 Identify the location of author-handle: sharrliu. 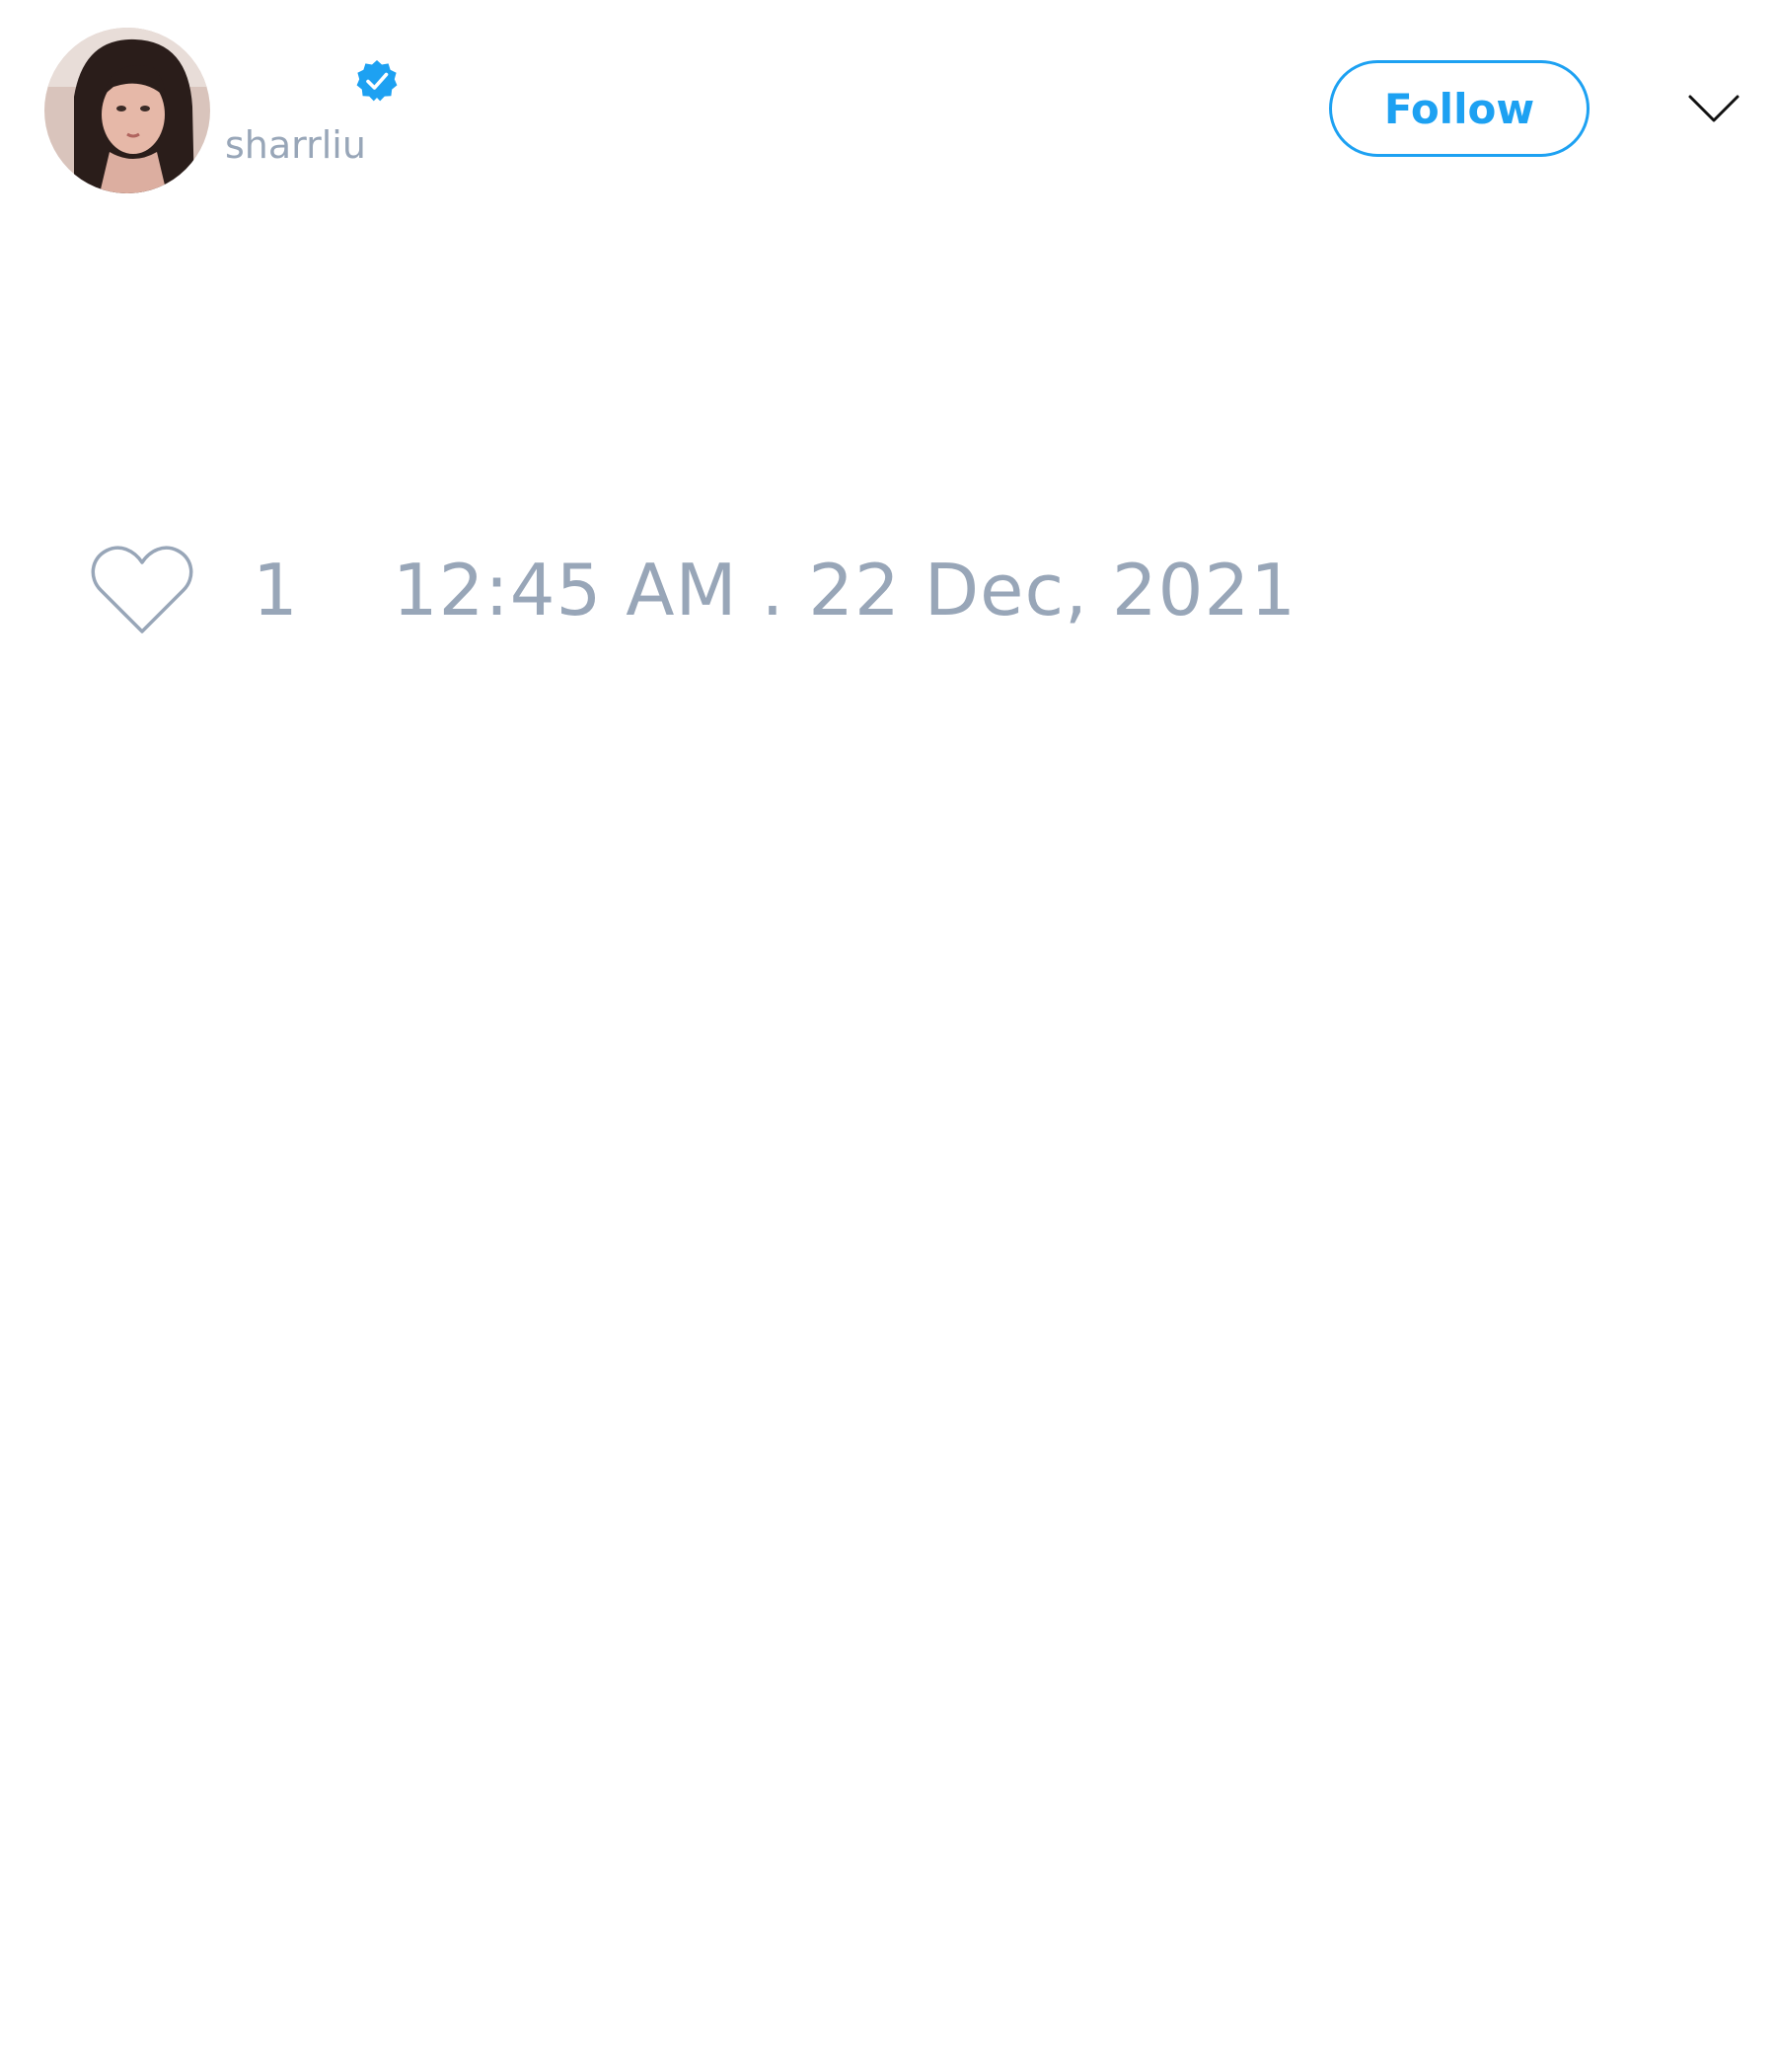
(296, 145).